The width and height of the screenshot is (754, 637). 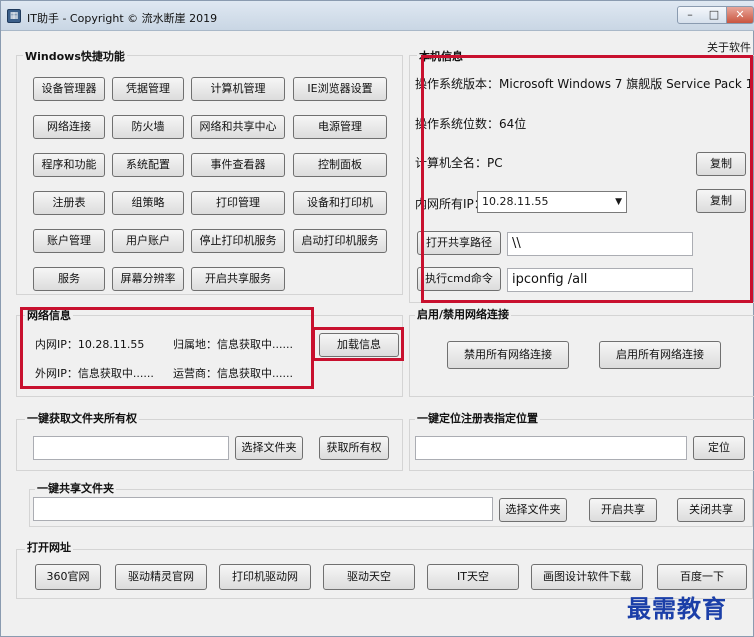 What do you see at coordinates (702, 577) in the screenshot?
I see `site-baidu-button: 百度一下` at bounding box center [702, 577].